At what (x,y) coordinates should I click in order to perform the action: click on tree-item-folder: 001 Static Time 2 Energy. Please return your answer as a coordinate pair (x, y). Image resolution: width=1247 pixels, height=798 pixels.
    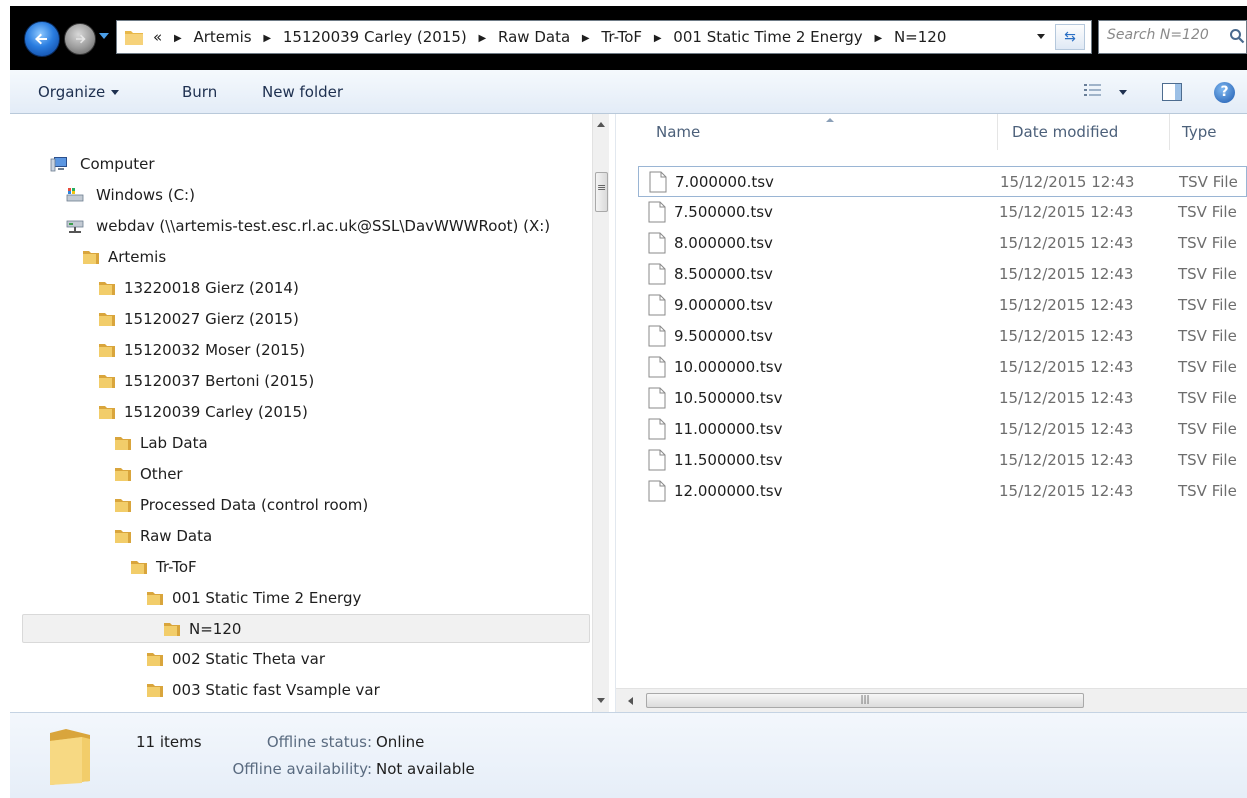
    Looking at the image, I should click on (306, 598).